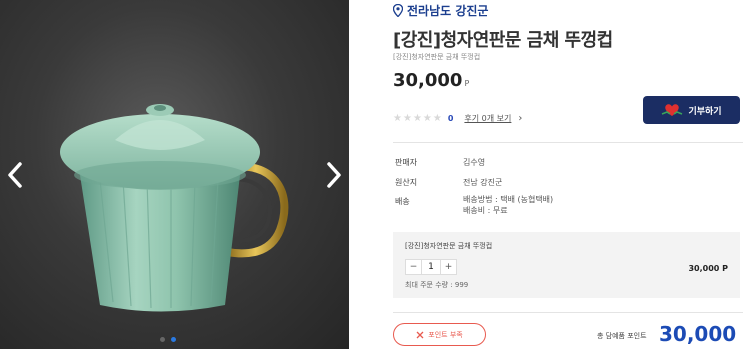 The image size is (743, 357). What do you see at coordinates (402, 201) in the screenshot?
I see `shipping-label: 배송` at bounding box center [402, 201].